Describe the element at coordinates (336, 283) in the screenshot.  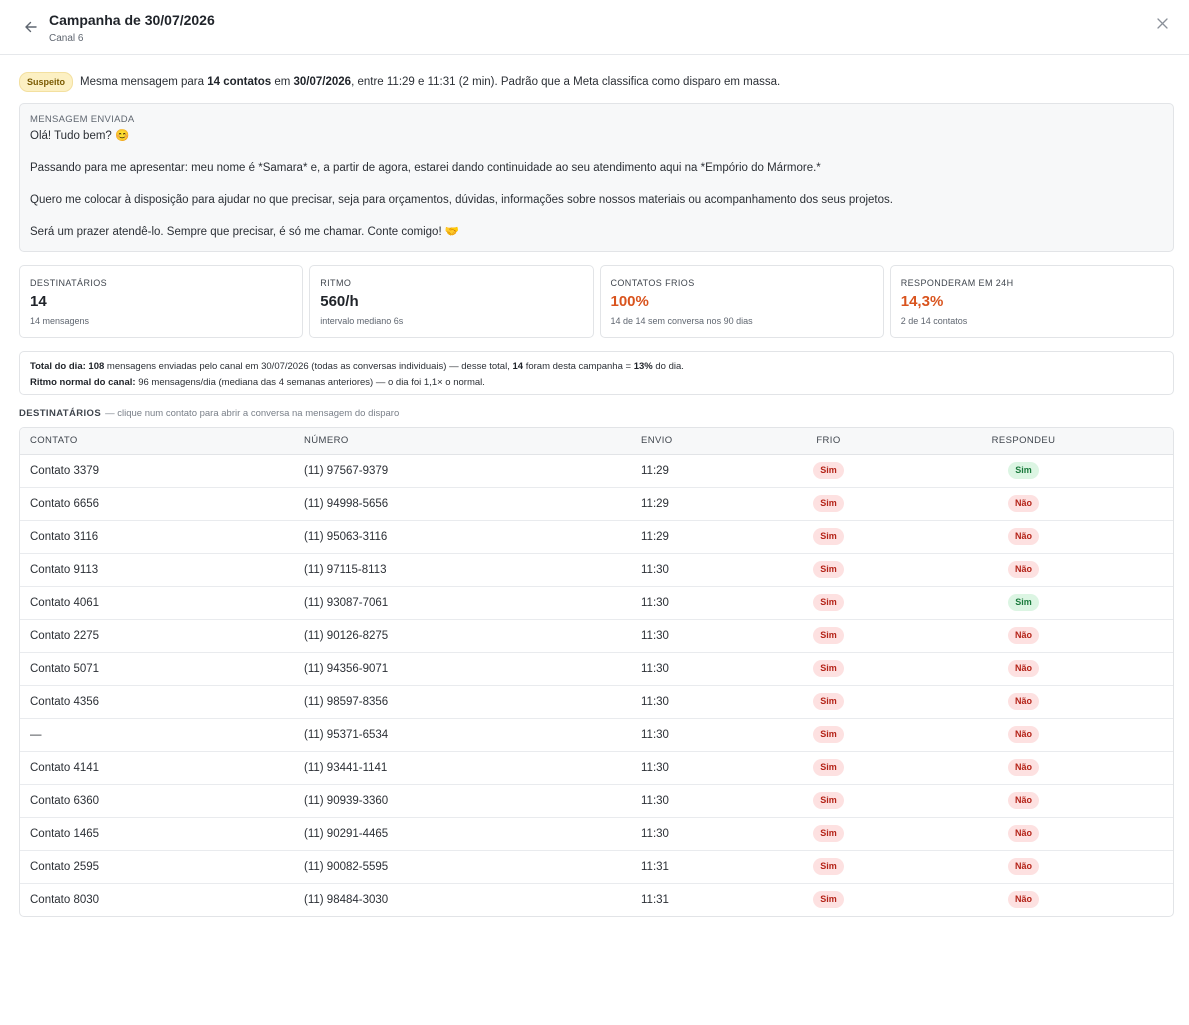
I see `stat-label: RITMO` at that location.